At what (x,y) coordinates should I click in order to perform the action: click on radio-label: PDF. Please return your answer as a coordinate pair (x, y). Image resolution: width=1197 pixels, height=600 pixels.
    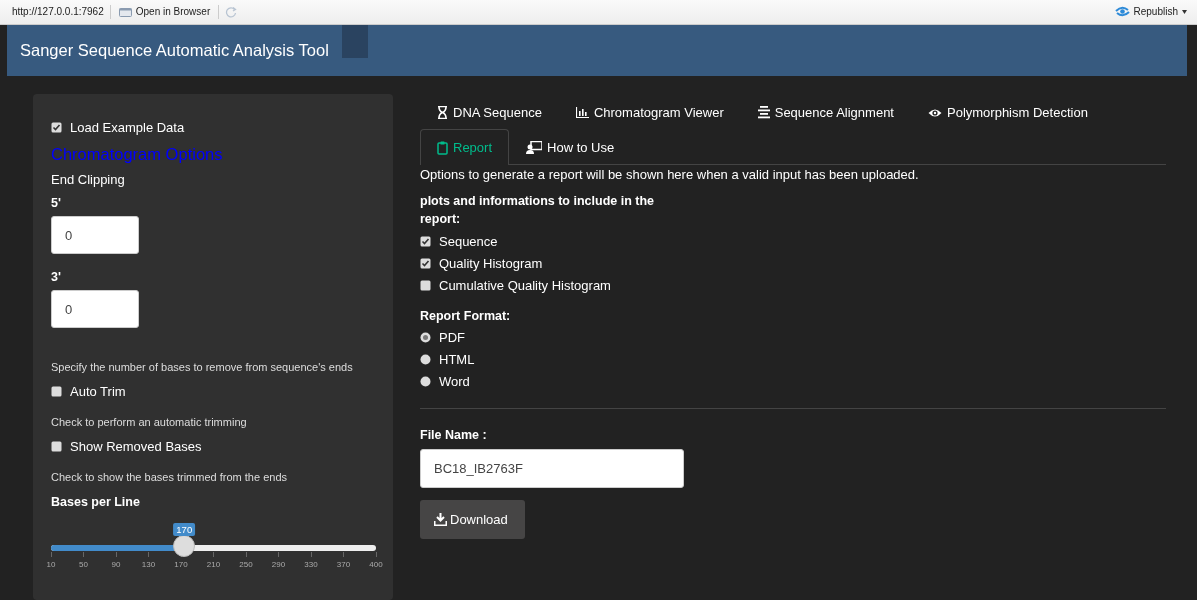
    Looking at the image, I should click on (452, 337).